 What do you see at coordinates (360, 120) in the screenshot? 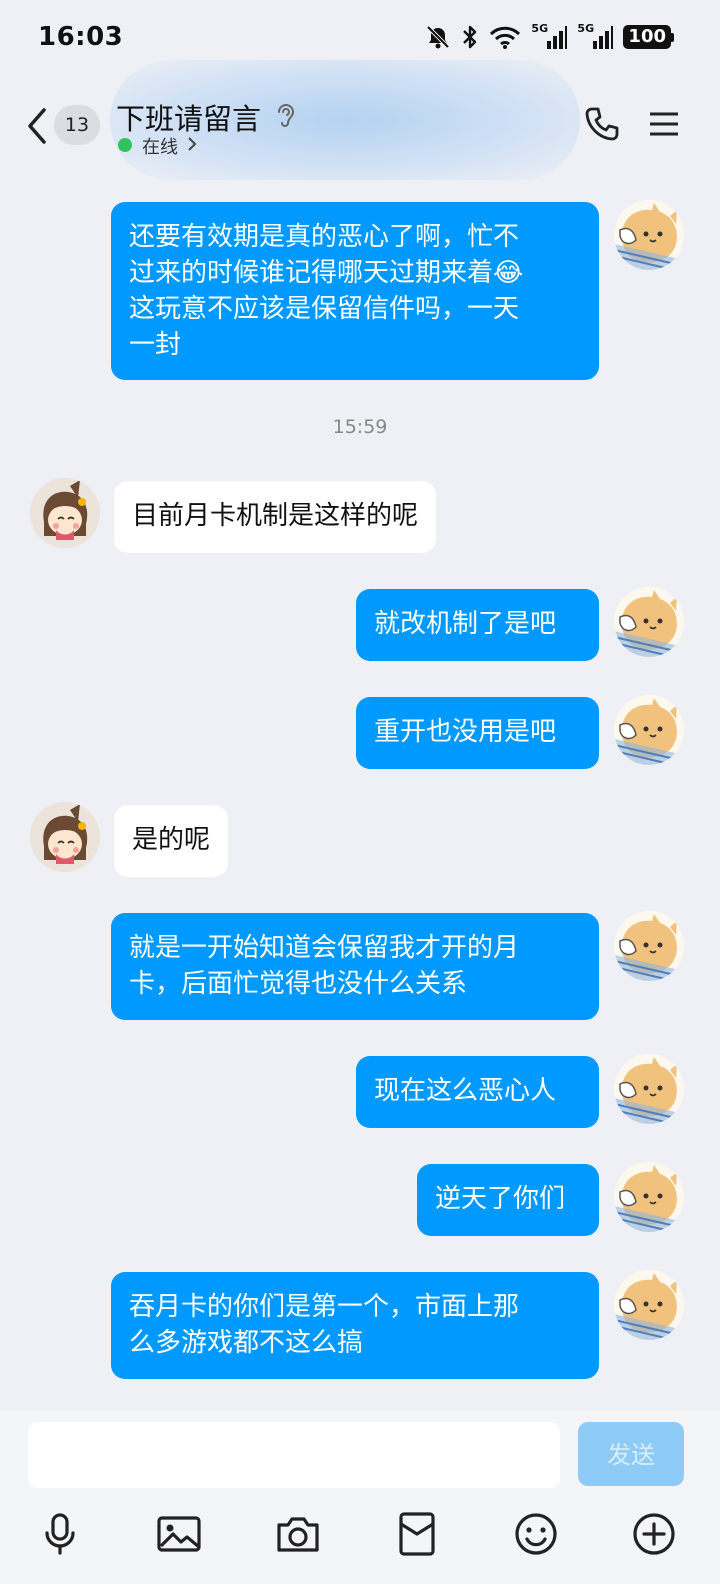
I see `chat-header: 13 下班请留言 在线` at bounding box center [360, 120].